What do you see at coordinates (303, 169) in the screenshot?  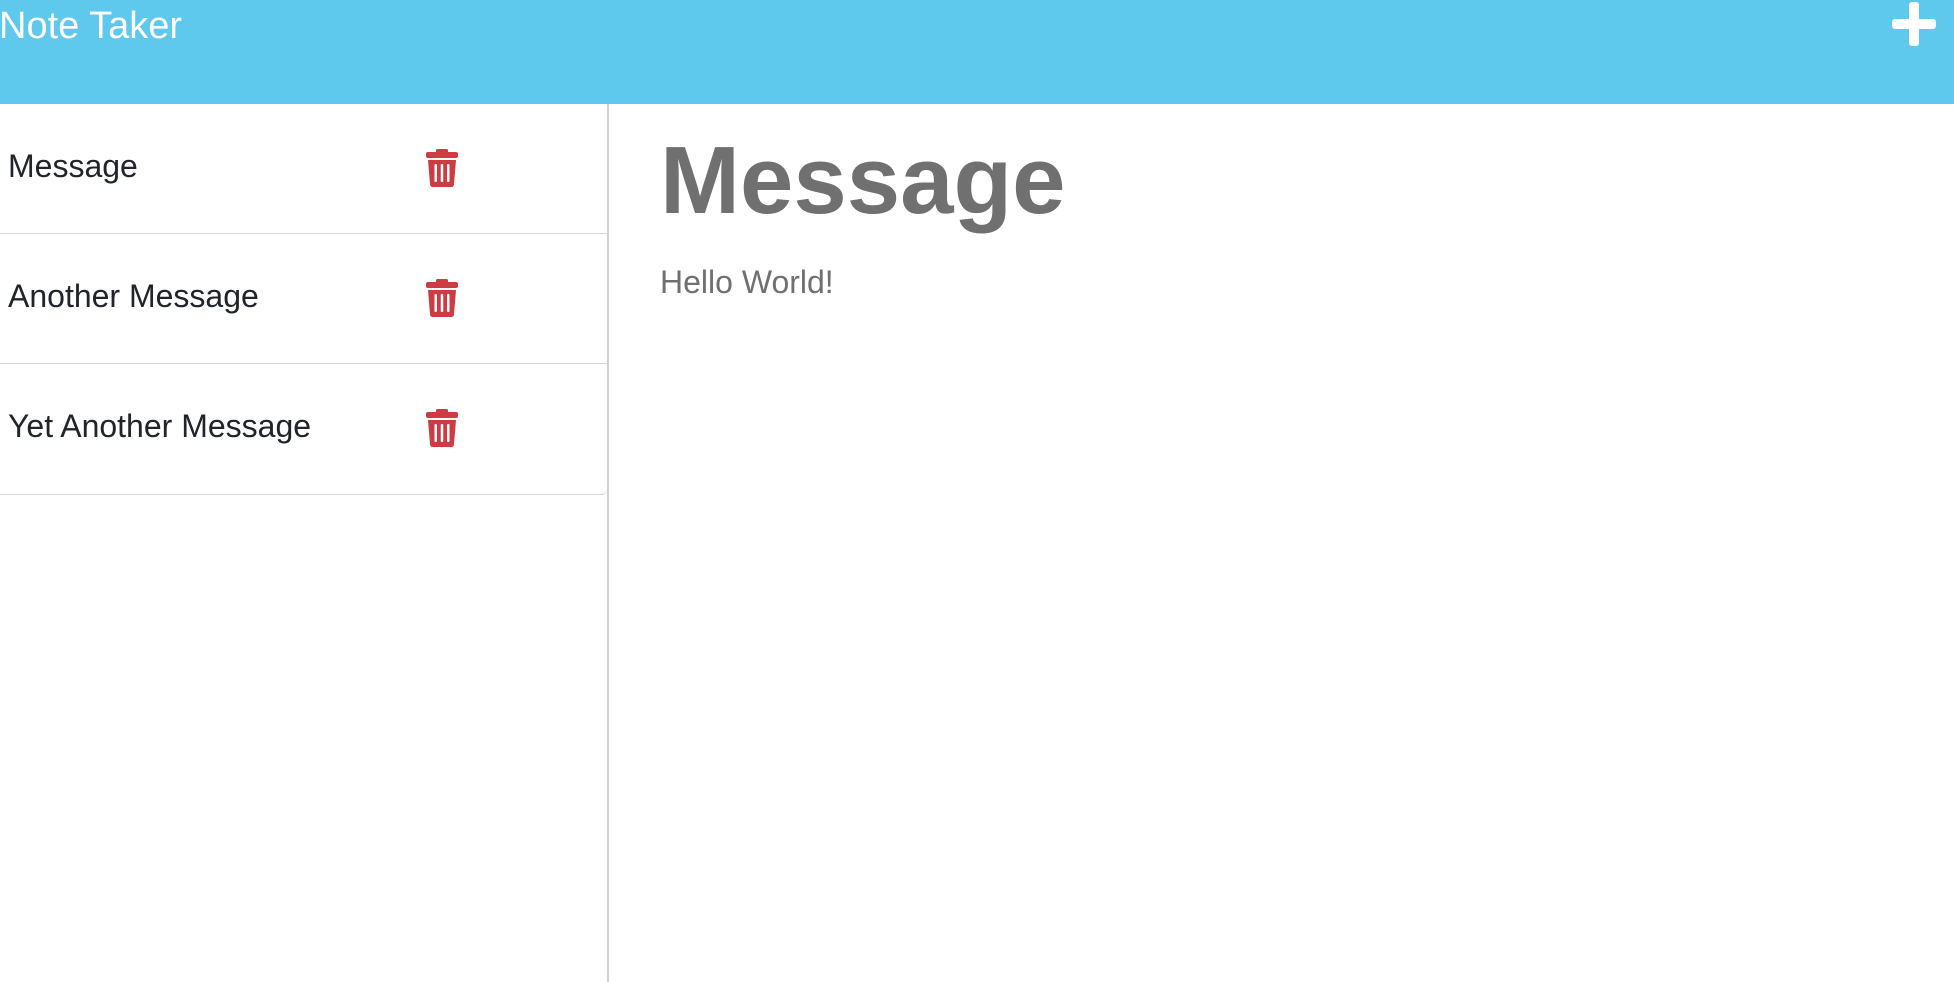 I see `list-item: Message` at bounding box center [303, 169].